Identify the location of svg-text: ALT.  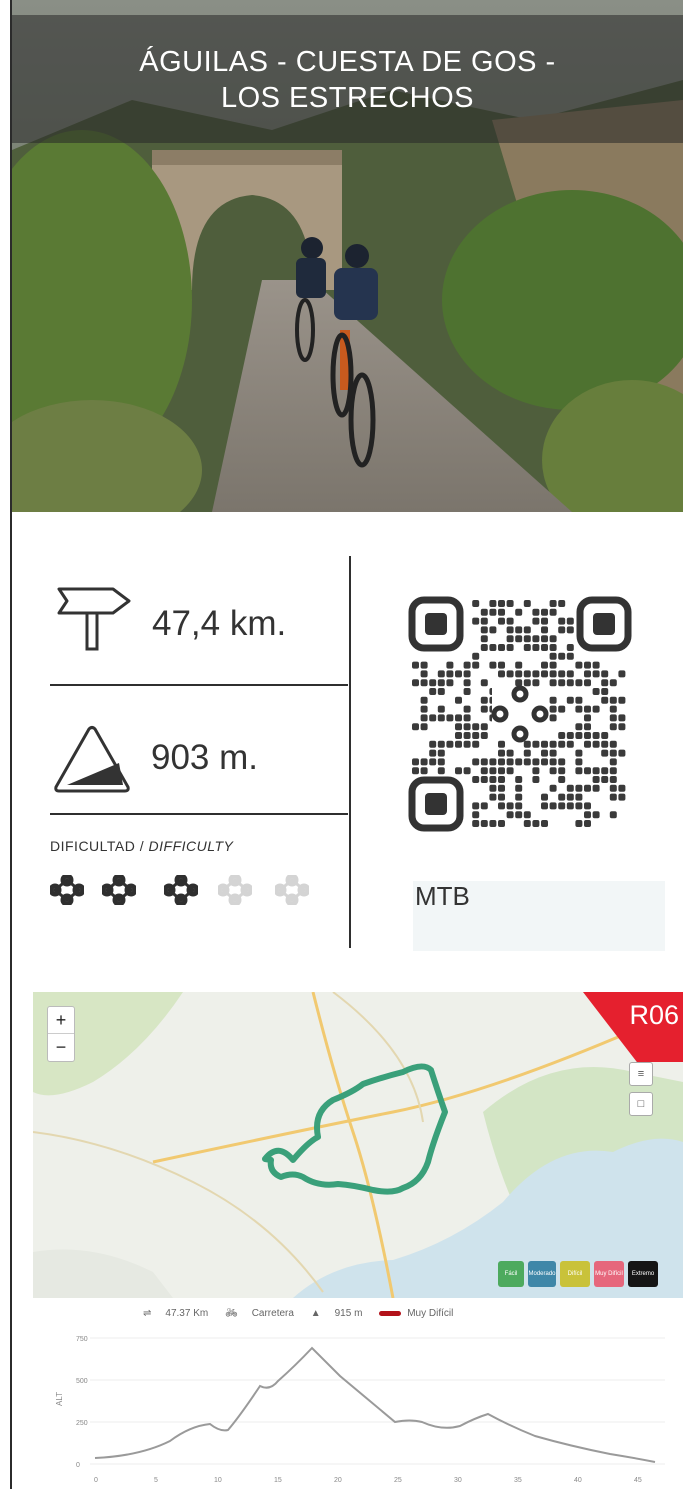
(59, 1399).